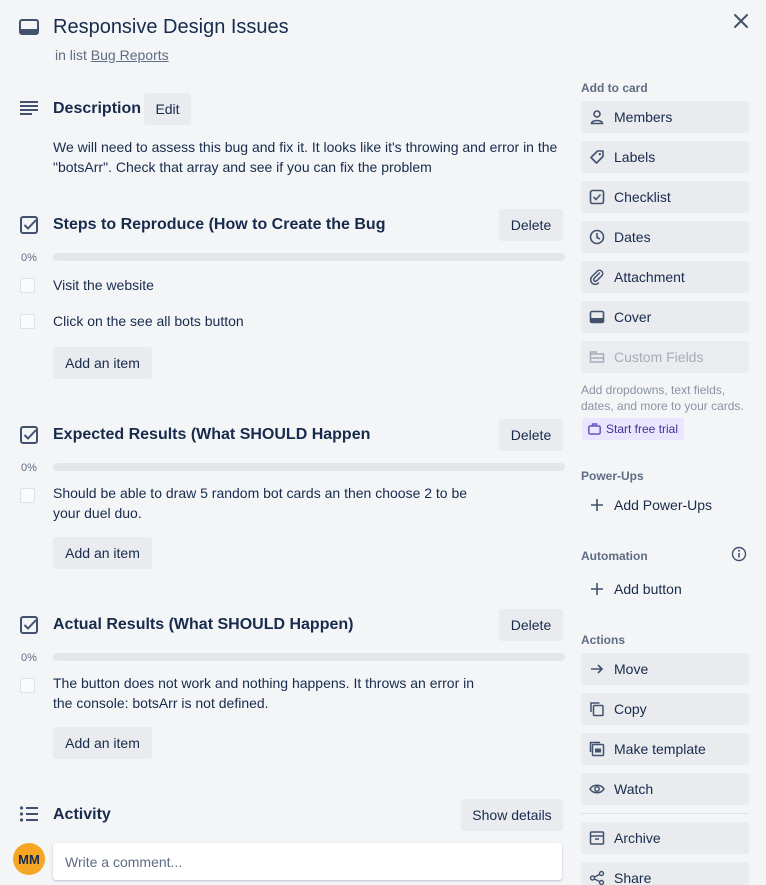 The height and width of the screenshot is (885, 766). Describe the element at coordinates (614, 88) in the screenshot. I see `add-to-card-label: Add to card` at that location.